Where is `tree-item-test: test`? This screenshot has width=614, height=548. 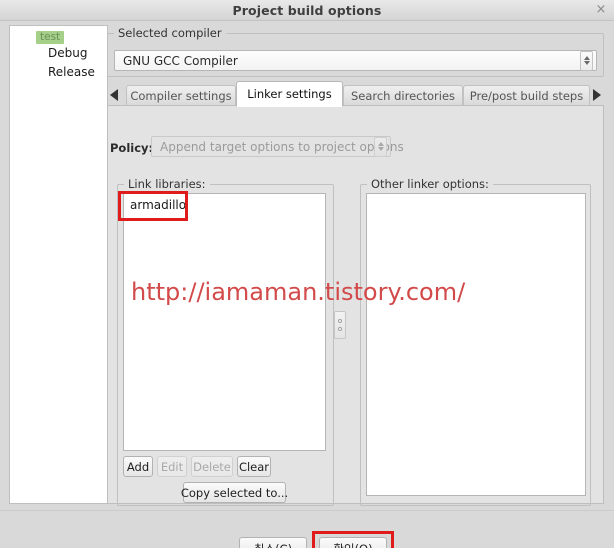 tree-item-test: test is located at coordinates (50, 37).